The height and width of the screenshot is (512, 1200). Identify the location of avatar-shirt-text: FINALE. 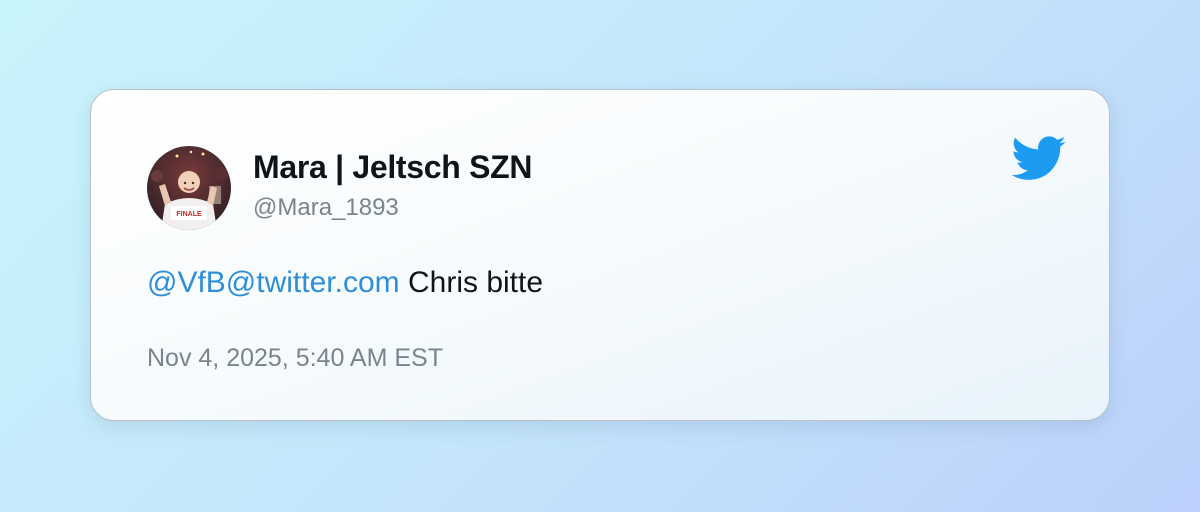
(189, 214).